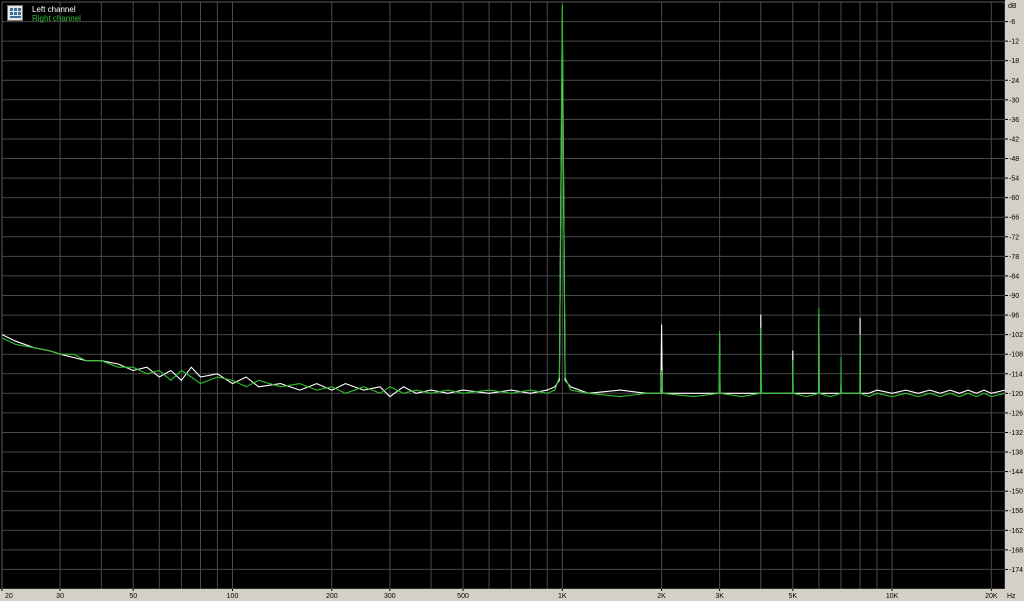 Image resolution: width=1024 pixels, height=601 pixels. Describe the element at coordinates (1014, 276) in the screenshot. I see `y-tick-label: -84` at that location.